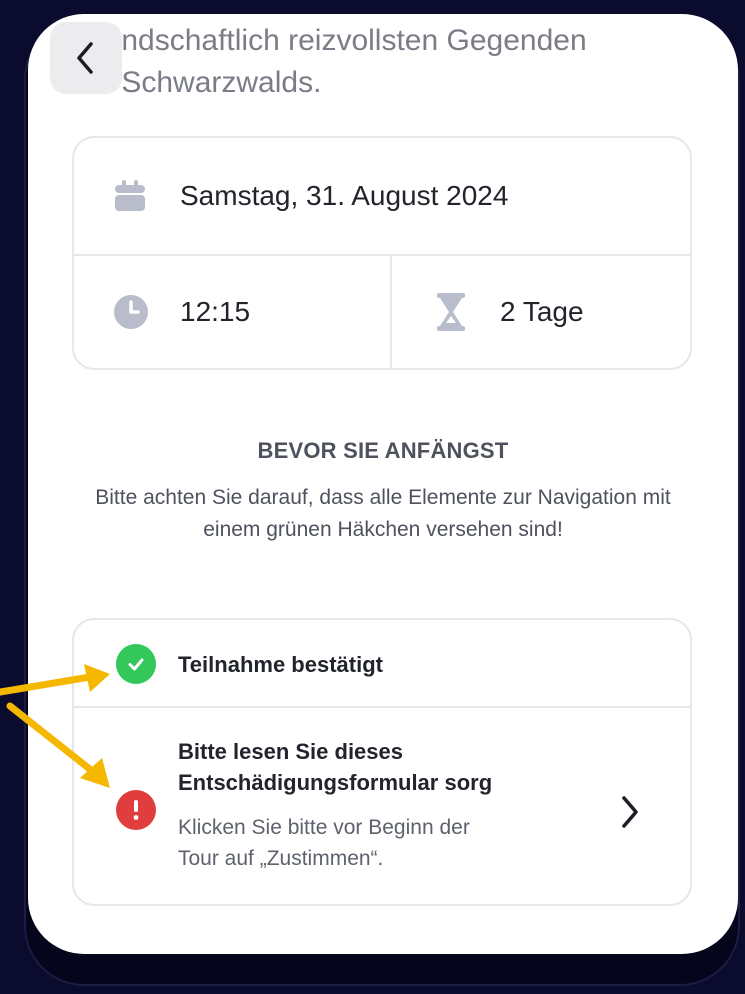 The image size is (745, 994). I want to click on form-item-title-line-2: Entschädigungsformular sorg, so click(335, 782).